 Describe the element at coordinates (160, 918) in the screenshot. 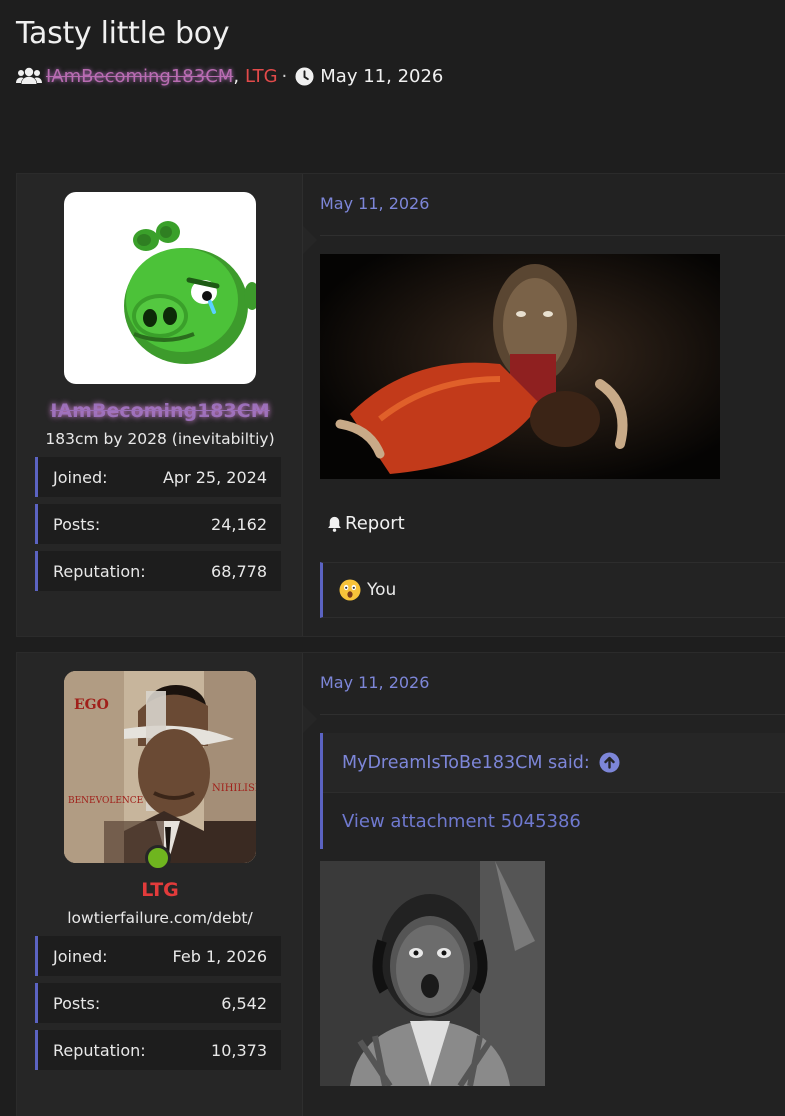

I see `user-title: lowtierfailure.com/debt/` at that location.